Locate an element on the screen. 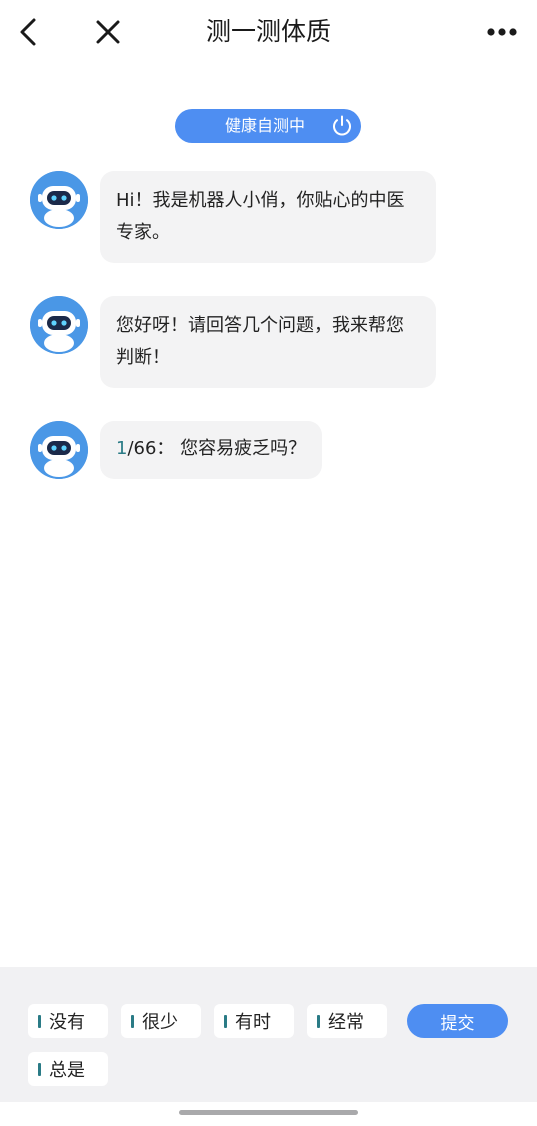  status-label: 健康自测中 is located at coordinates (265, 125).